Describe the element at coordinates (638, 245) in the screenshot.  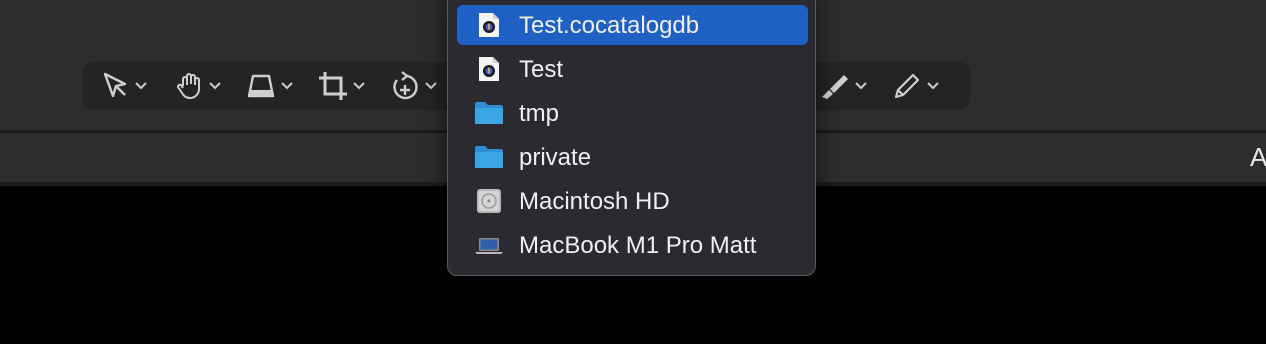
I see `menu-item-label: MacBook M1 Pro Matt` at that location.